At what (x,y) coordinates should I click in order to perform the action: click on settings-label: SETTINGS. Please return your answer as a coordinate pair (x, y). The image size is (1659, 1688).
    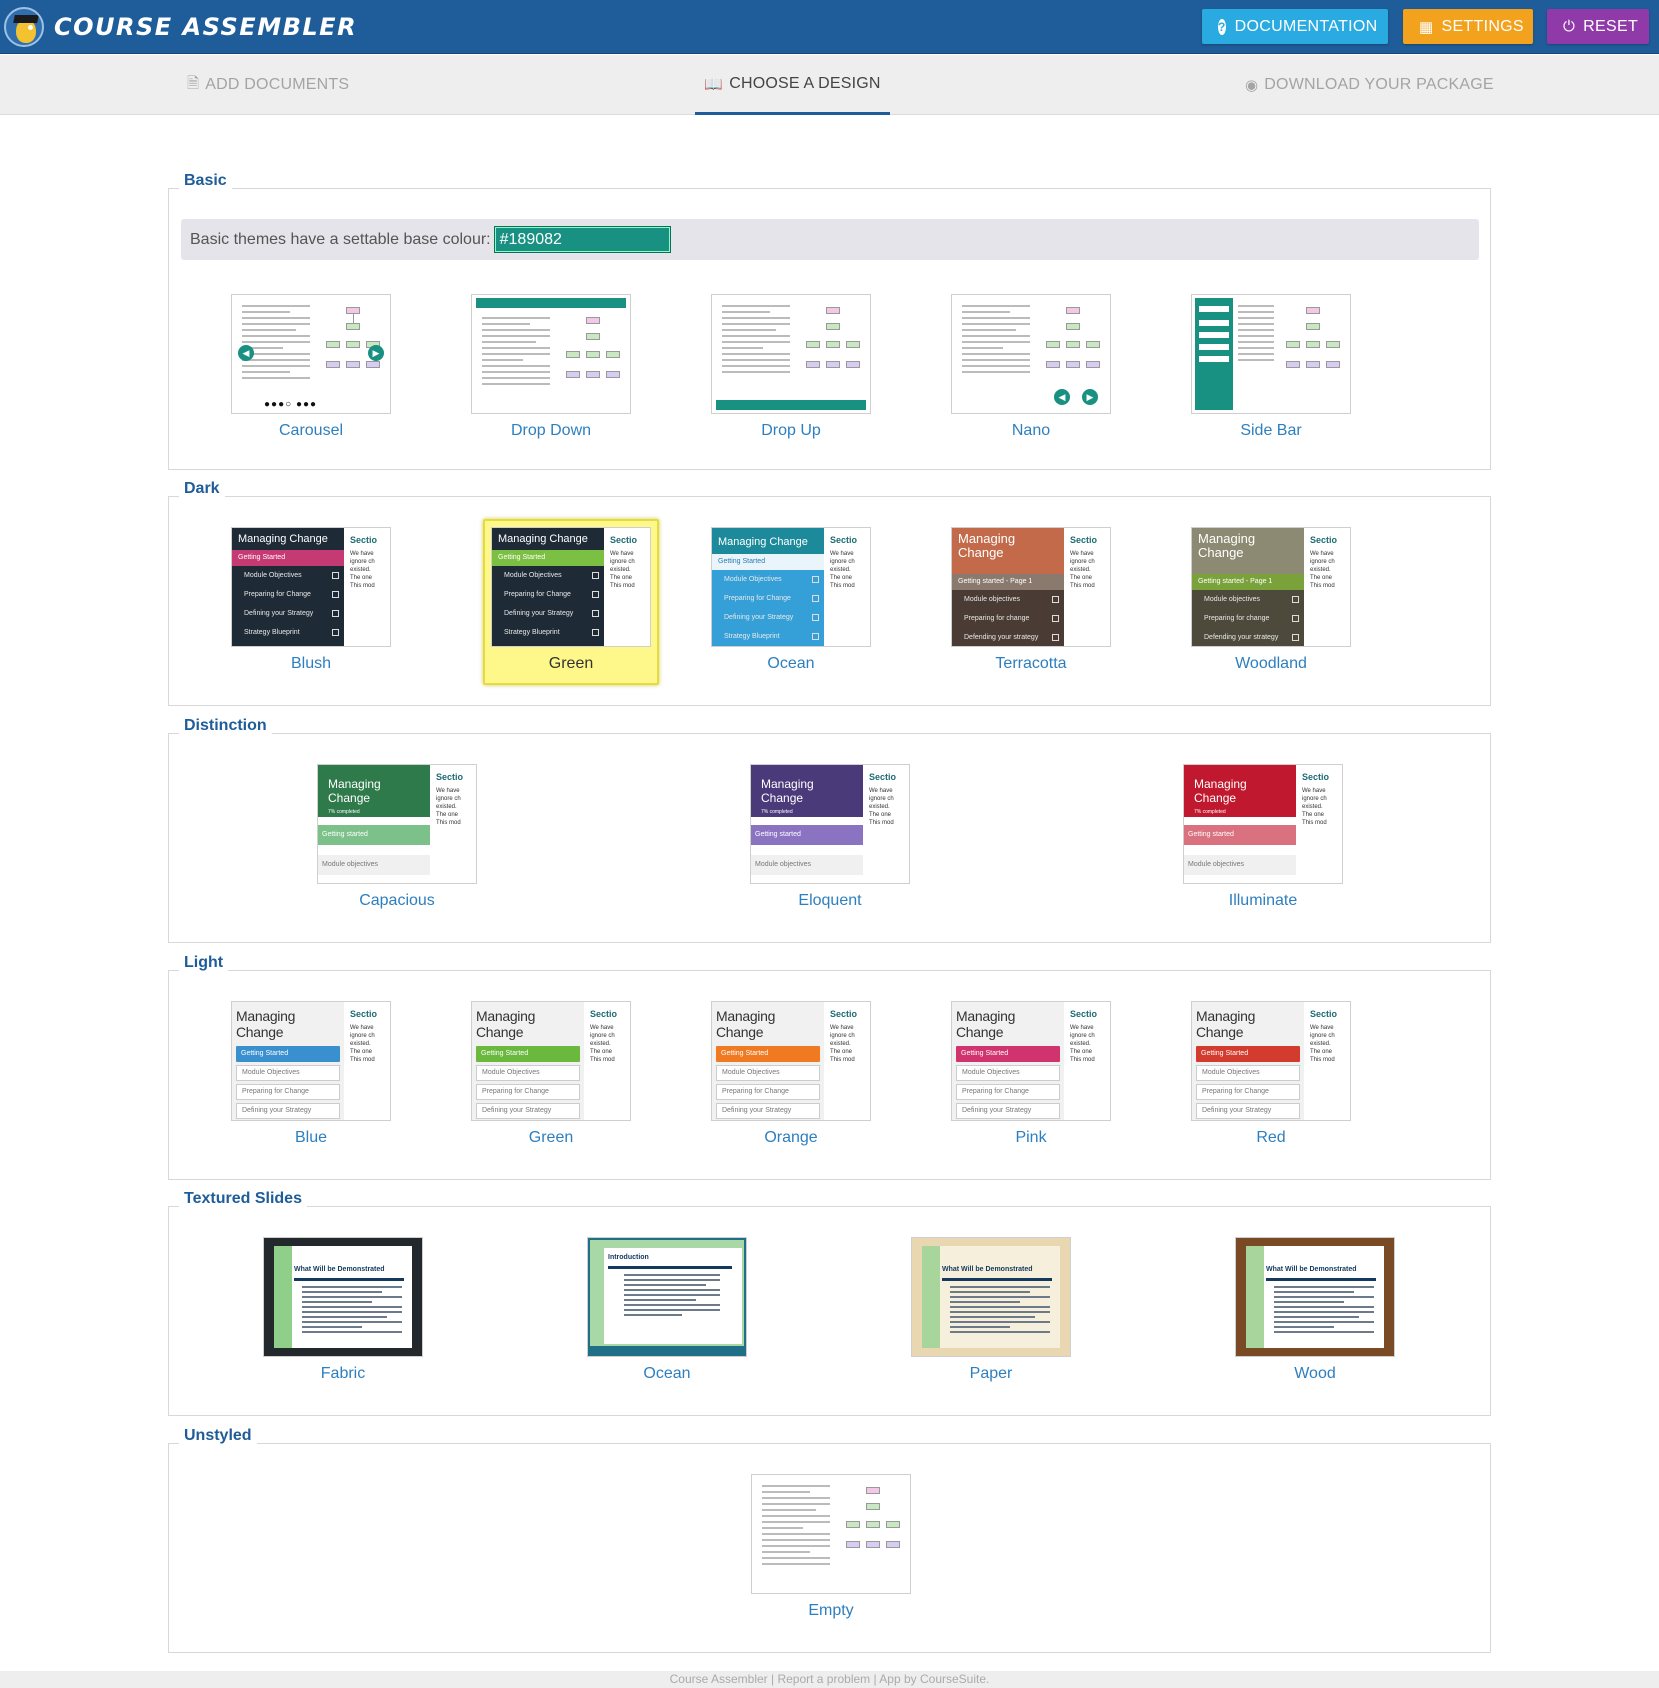
    Looking at the image, I should click on (1482, 26).